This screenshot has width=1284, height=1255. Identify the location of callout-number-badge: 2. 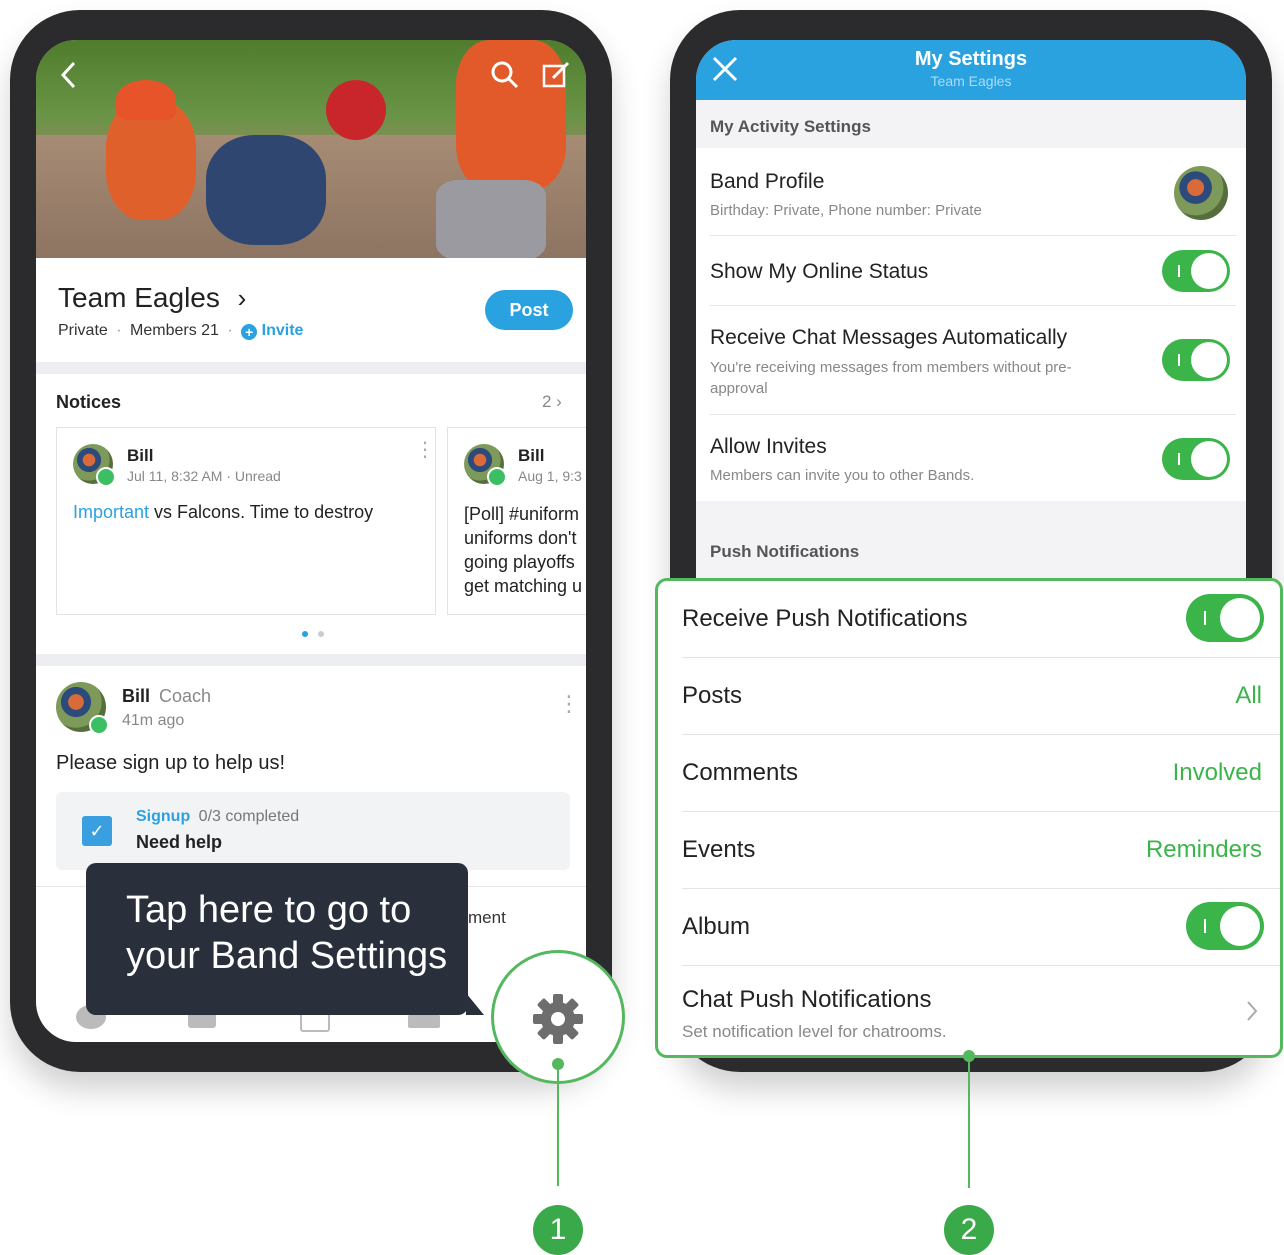
(969, 1230).